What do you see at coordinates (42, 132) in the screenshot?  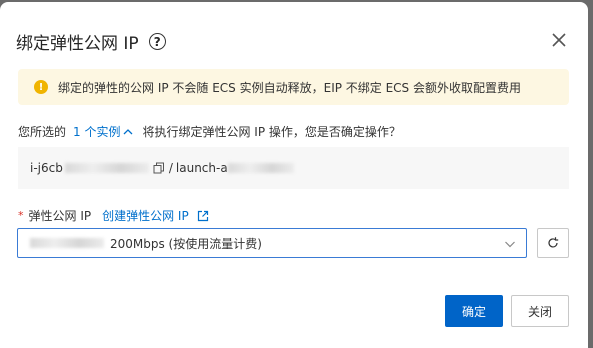 I see `confirm-prefix: 您所选的` at bounding box center [42, 132].